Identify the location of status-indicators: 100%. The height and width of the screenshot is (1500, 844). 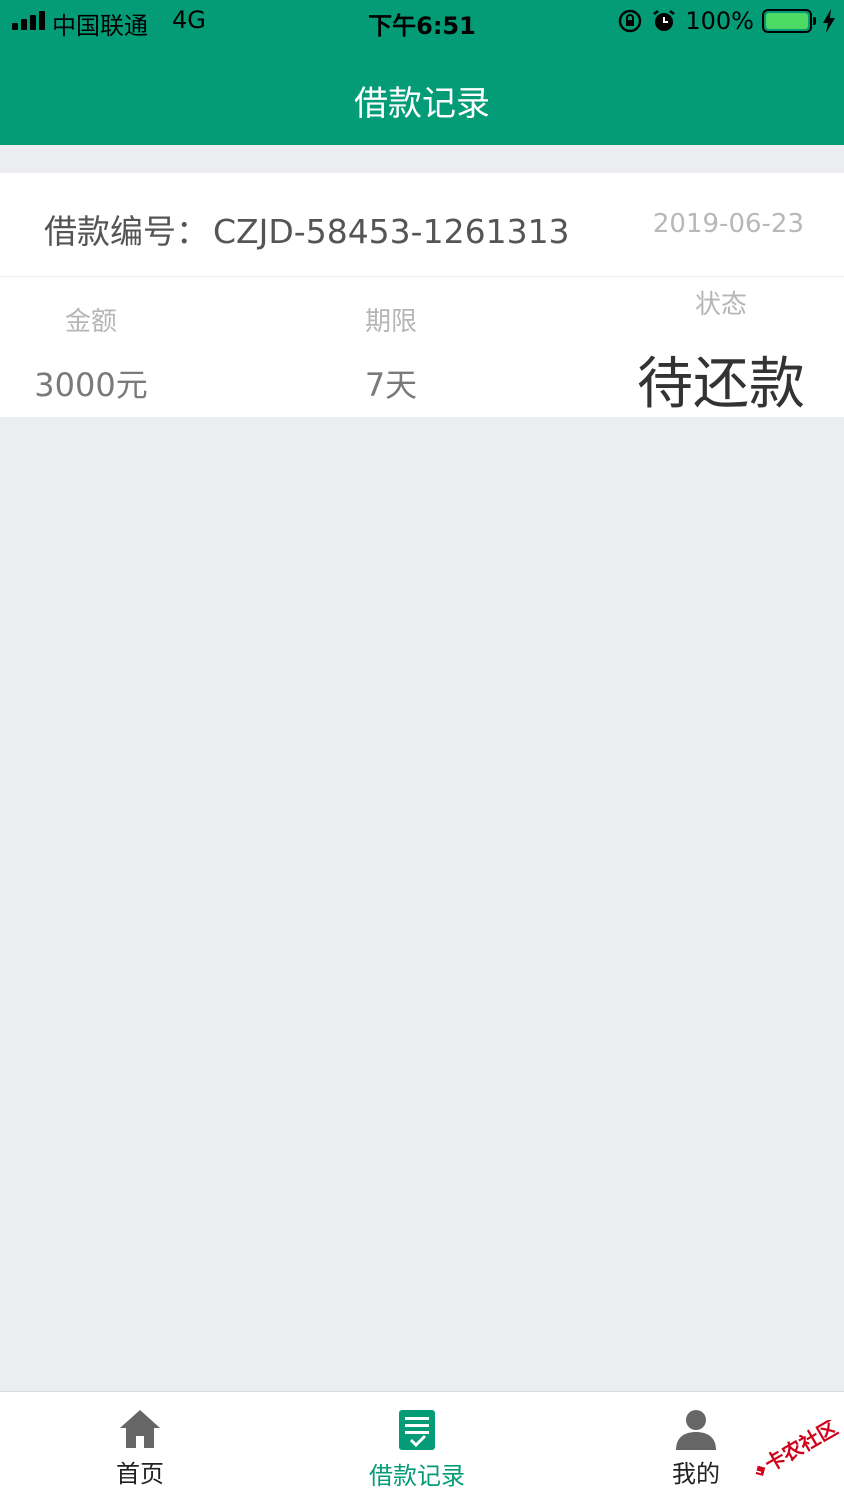
(726, 21).